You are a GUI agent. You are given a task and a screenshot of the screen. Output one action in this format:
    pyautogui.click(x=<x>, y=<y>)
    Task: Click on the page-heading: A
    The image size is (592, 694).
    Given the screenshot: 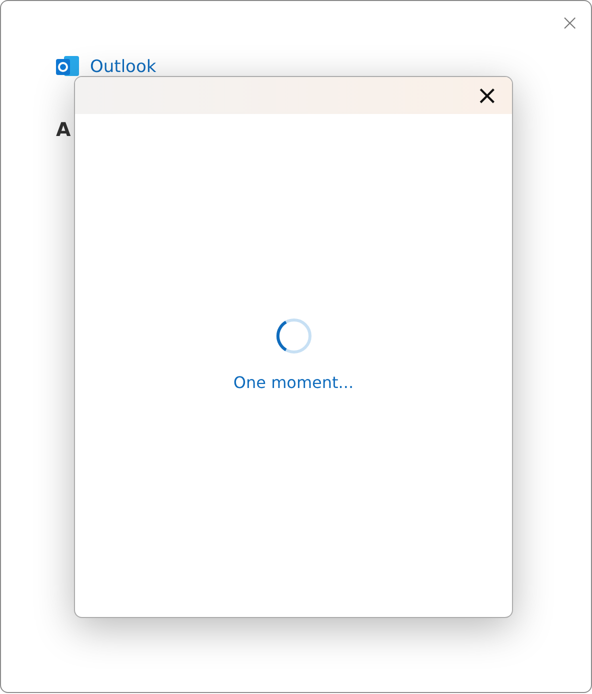 What is the action you would take?
    pyautogui.click(x=63, y=130)
    